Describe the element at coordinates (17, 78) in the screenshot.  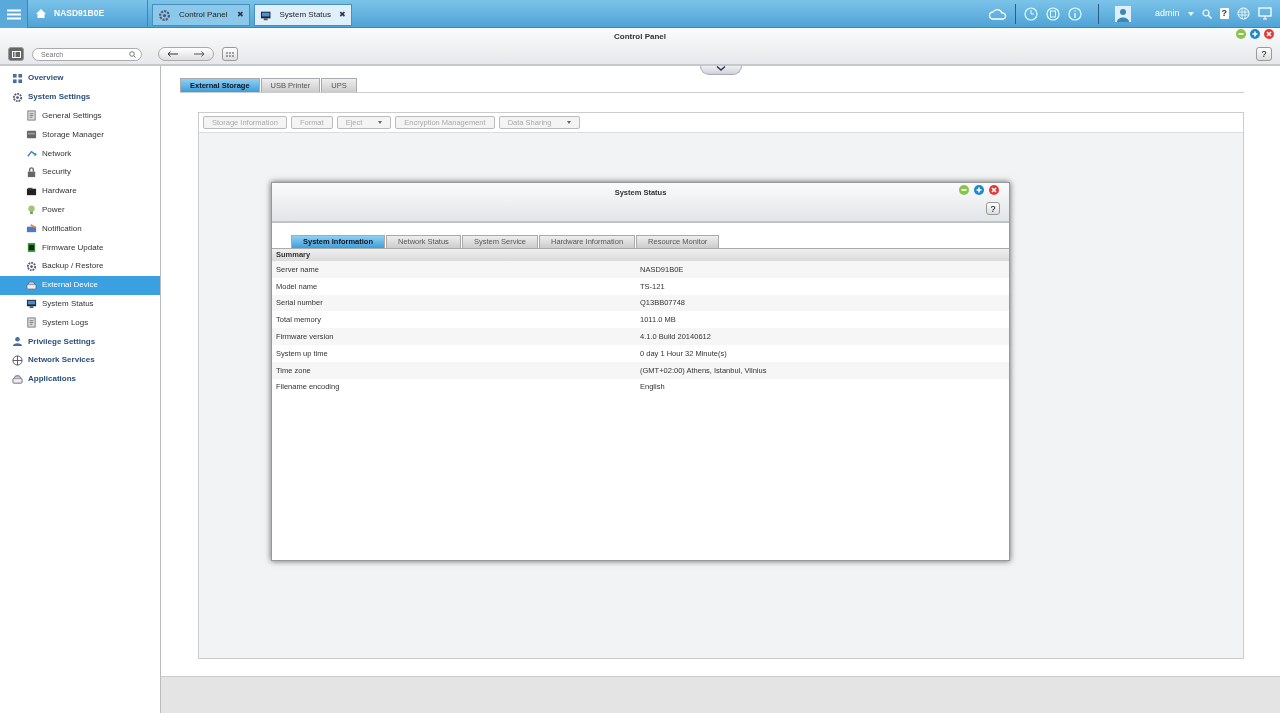
I see `grid-icon` at that location.